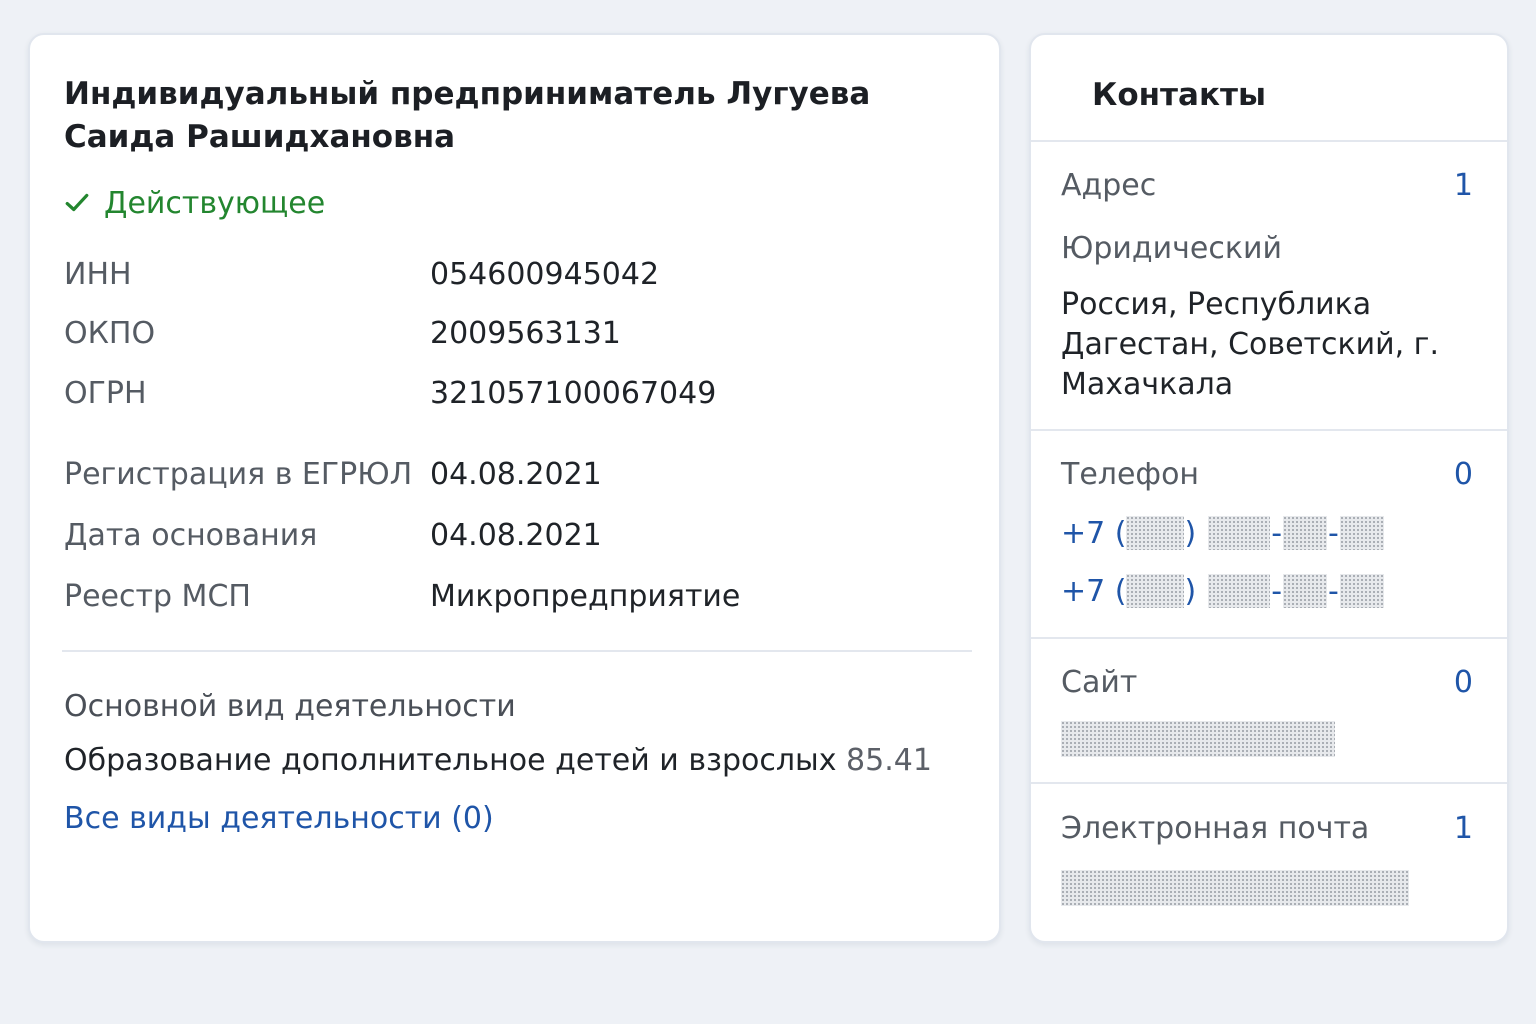 This screenshot has height=1024, width=1536. What do you see at coordinates (110, 333) in the screenshot?
I see `okpo-label: ОКПО` at bounding box center [110, 333].